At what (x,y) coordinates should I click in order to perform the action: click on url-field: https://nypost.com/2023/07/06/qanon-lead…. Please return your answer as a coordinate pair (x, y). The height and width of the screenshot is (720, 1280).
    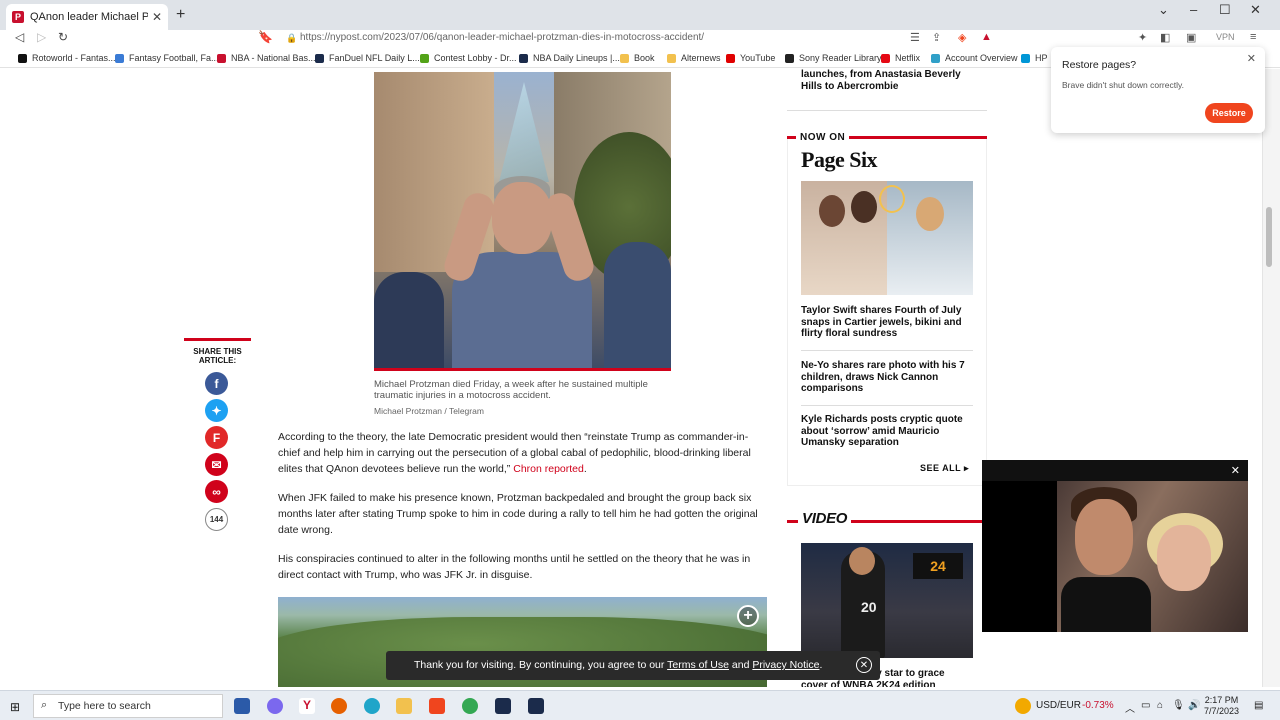
    Looking at the image, I should click on (502, 37).